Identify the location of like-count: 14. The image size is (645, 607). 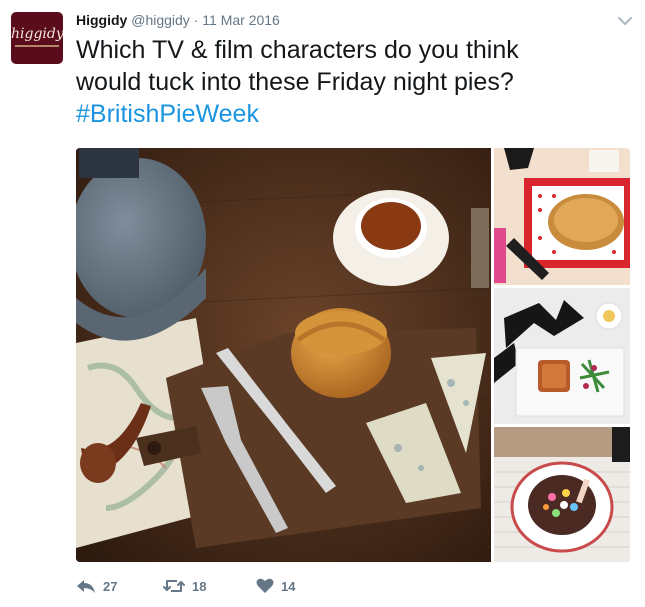
(288, 586).